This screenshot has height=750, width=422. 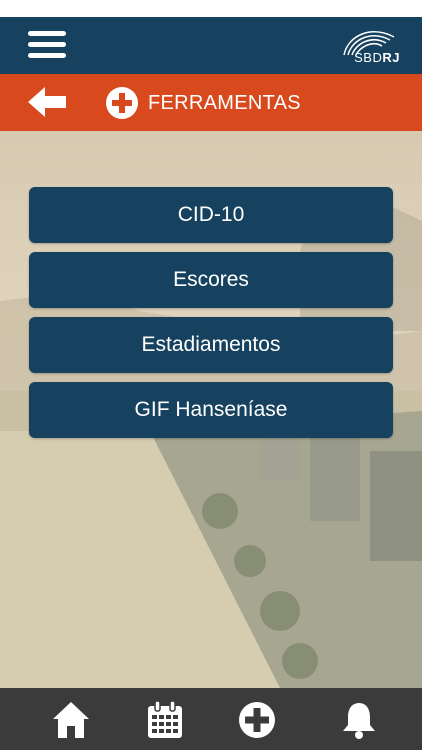 I want to click on top-bar: SBDRJ, so click(x=211, y=45).